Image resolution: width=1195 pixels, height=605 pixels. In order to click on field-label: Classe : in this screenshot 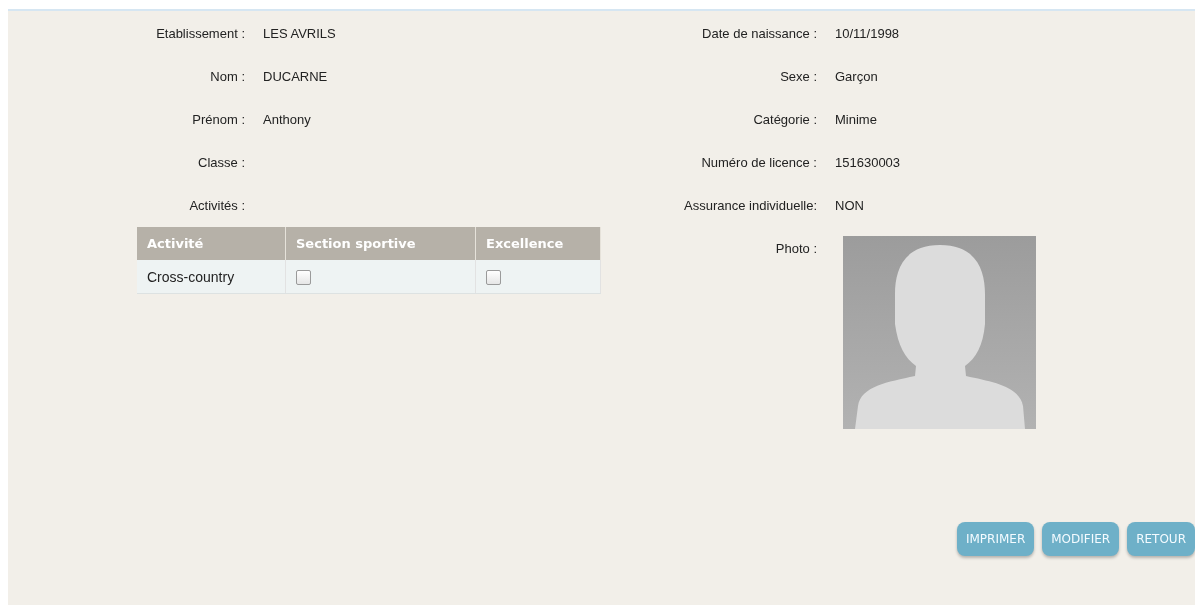, I will do `click(221, 162)`.